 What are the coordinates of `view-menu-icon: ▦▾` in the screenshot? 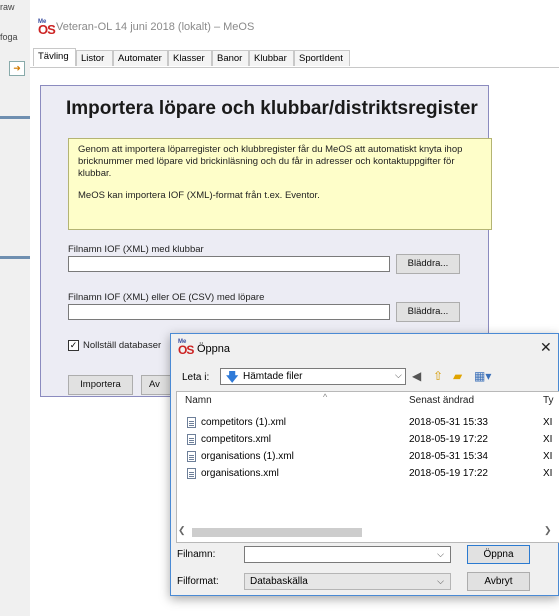 It's located at (482, 376).